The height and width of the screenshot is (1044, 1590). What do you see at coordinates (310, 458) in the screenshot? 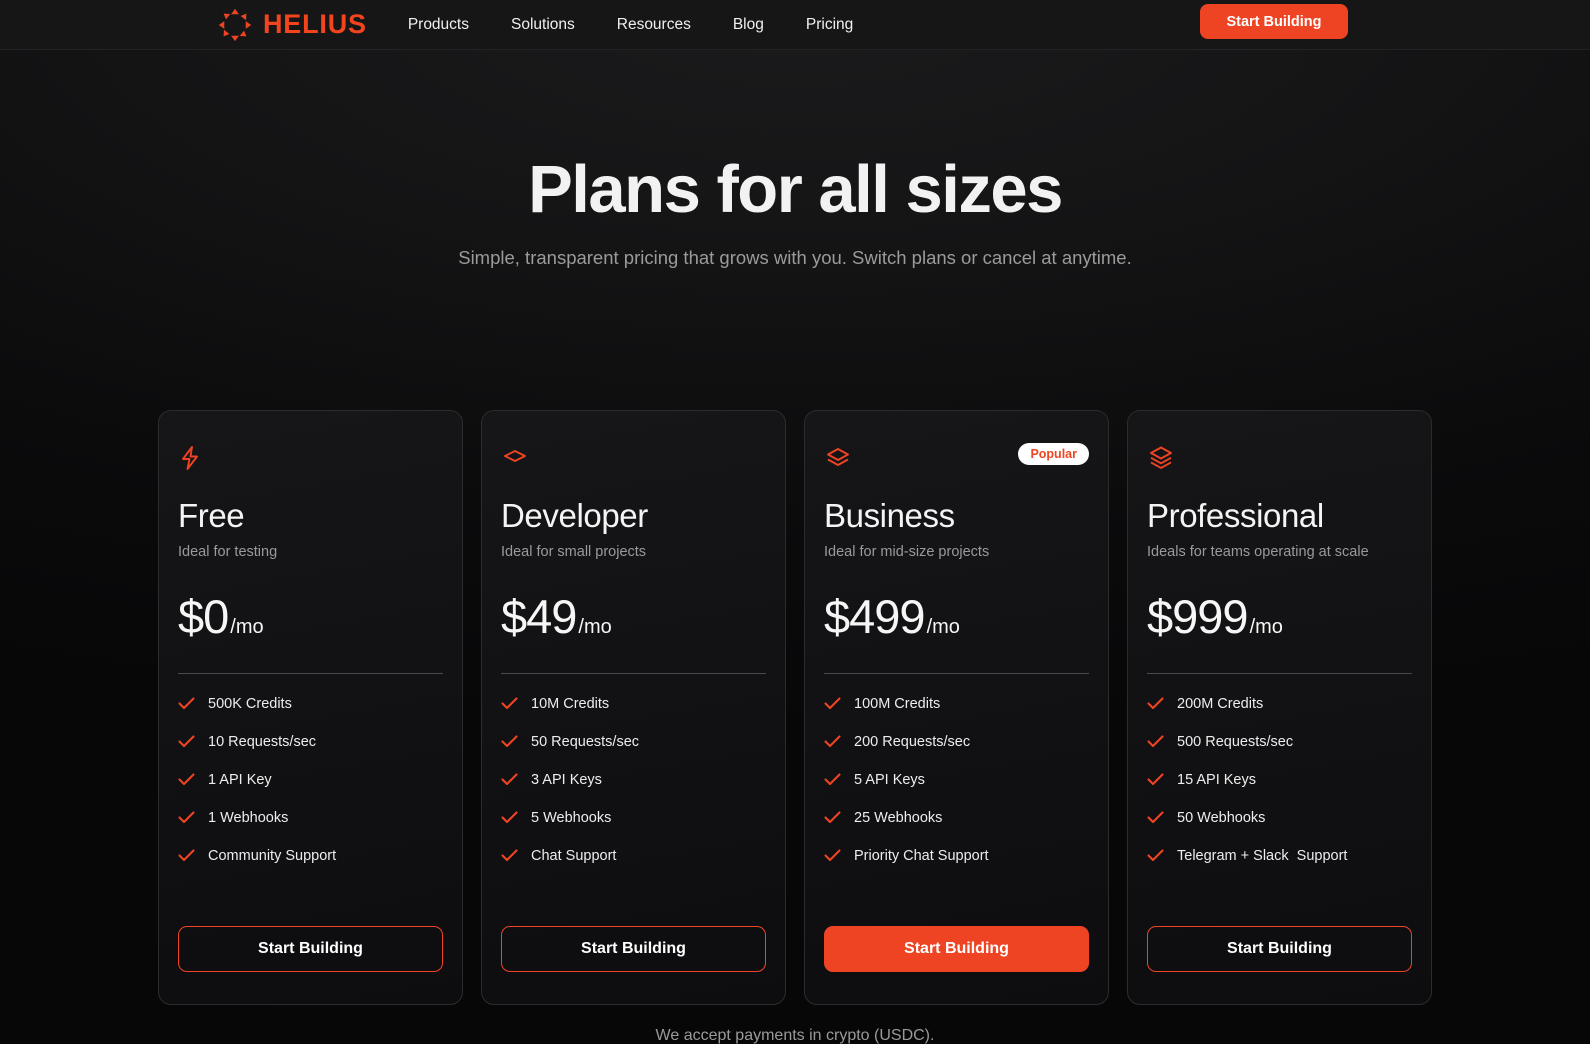
I see `lightning-bolt-icon` at bounding box center [310, 458].